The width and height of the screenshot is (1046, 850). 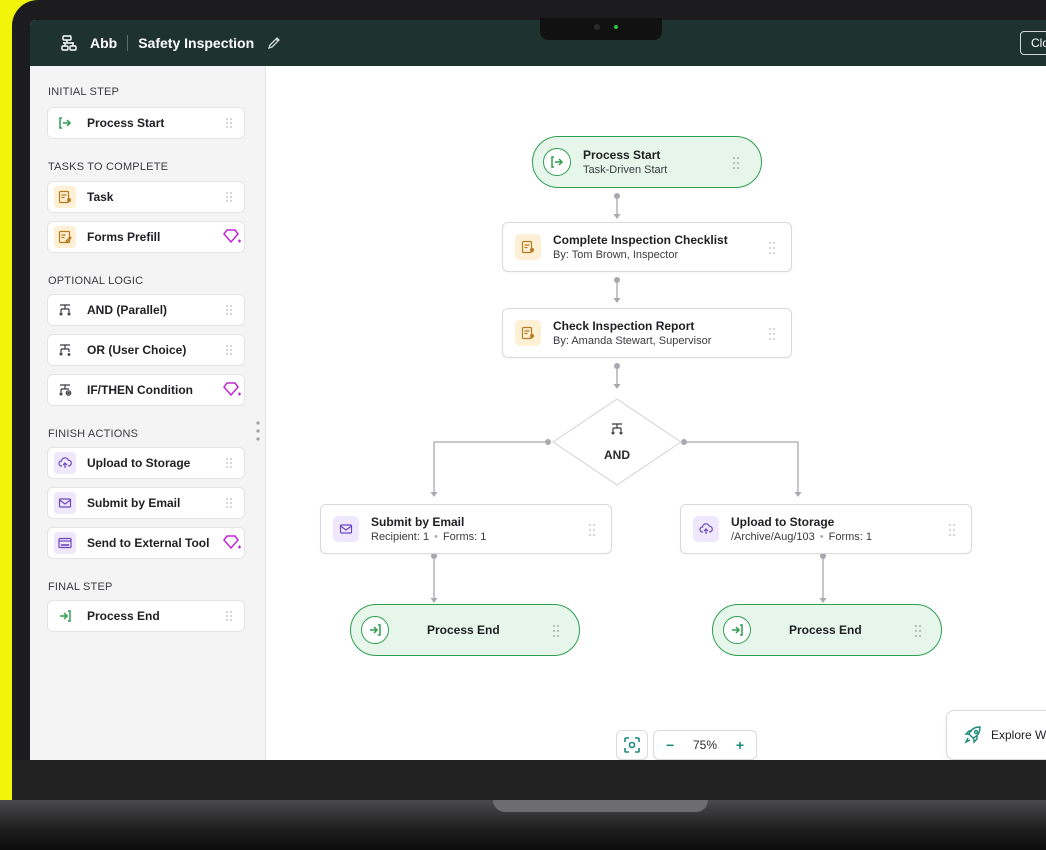 What do you see at coordinates (140, 390) in the screenshot?
I see `palette-item-label: IF/THEN Condition` at bounding box center [140, 390].